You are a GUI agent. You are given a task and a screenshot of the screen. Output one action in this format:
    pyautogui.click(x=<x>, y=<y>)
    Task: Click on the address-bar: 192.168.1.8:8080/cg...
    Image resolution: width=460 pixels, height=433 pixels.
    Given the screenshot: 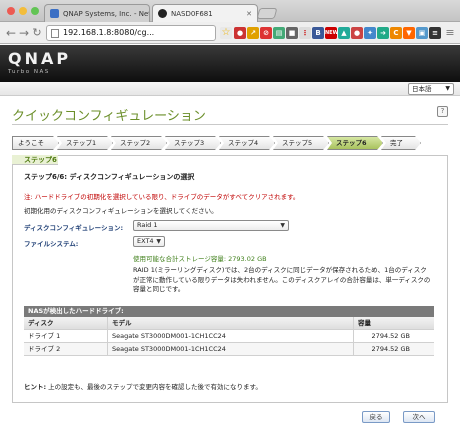 What is the action you would take?
    pyautogui.click(x=131, y=33)
    